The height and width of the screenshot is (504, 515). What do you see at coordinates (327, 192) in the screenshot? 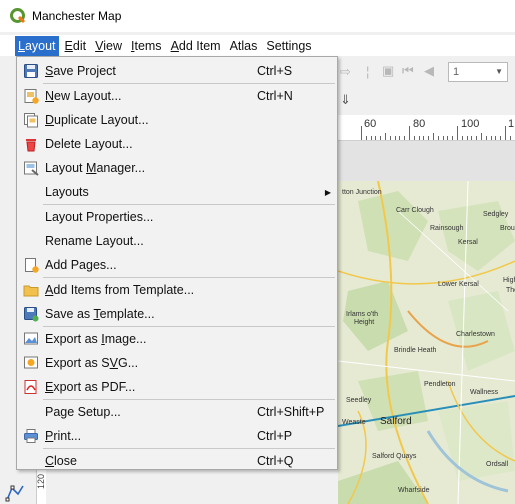
I see `submenu-arrow-icon: ▶` at bounding box center [327, 192].